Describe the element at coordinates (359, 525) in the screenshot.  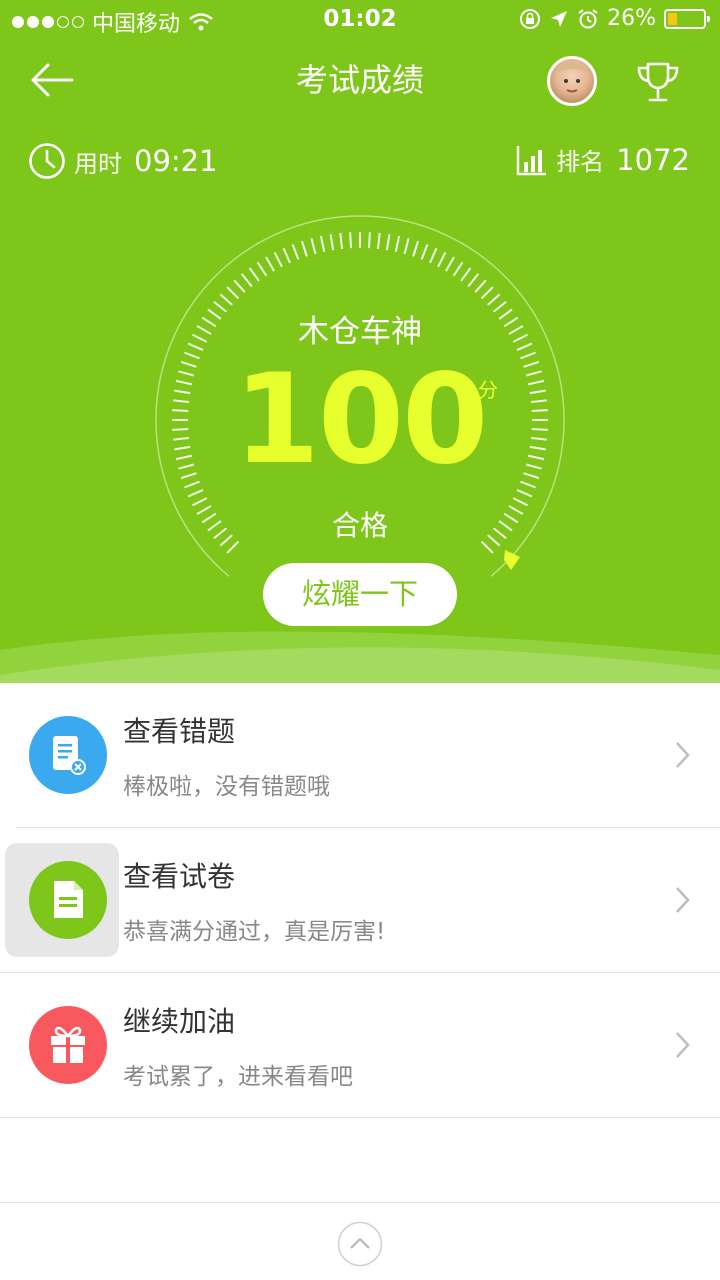
I see `pass-status: 合格` at that location.